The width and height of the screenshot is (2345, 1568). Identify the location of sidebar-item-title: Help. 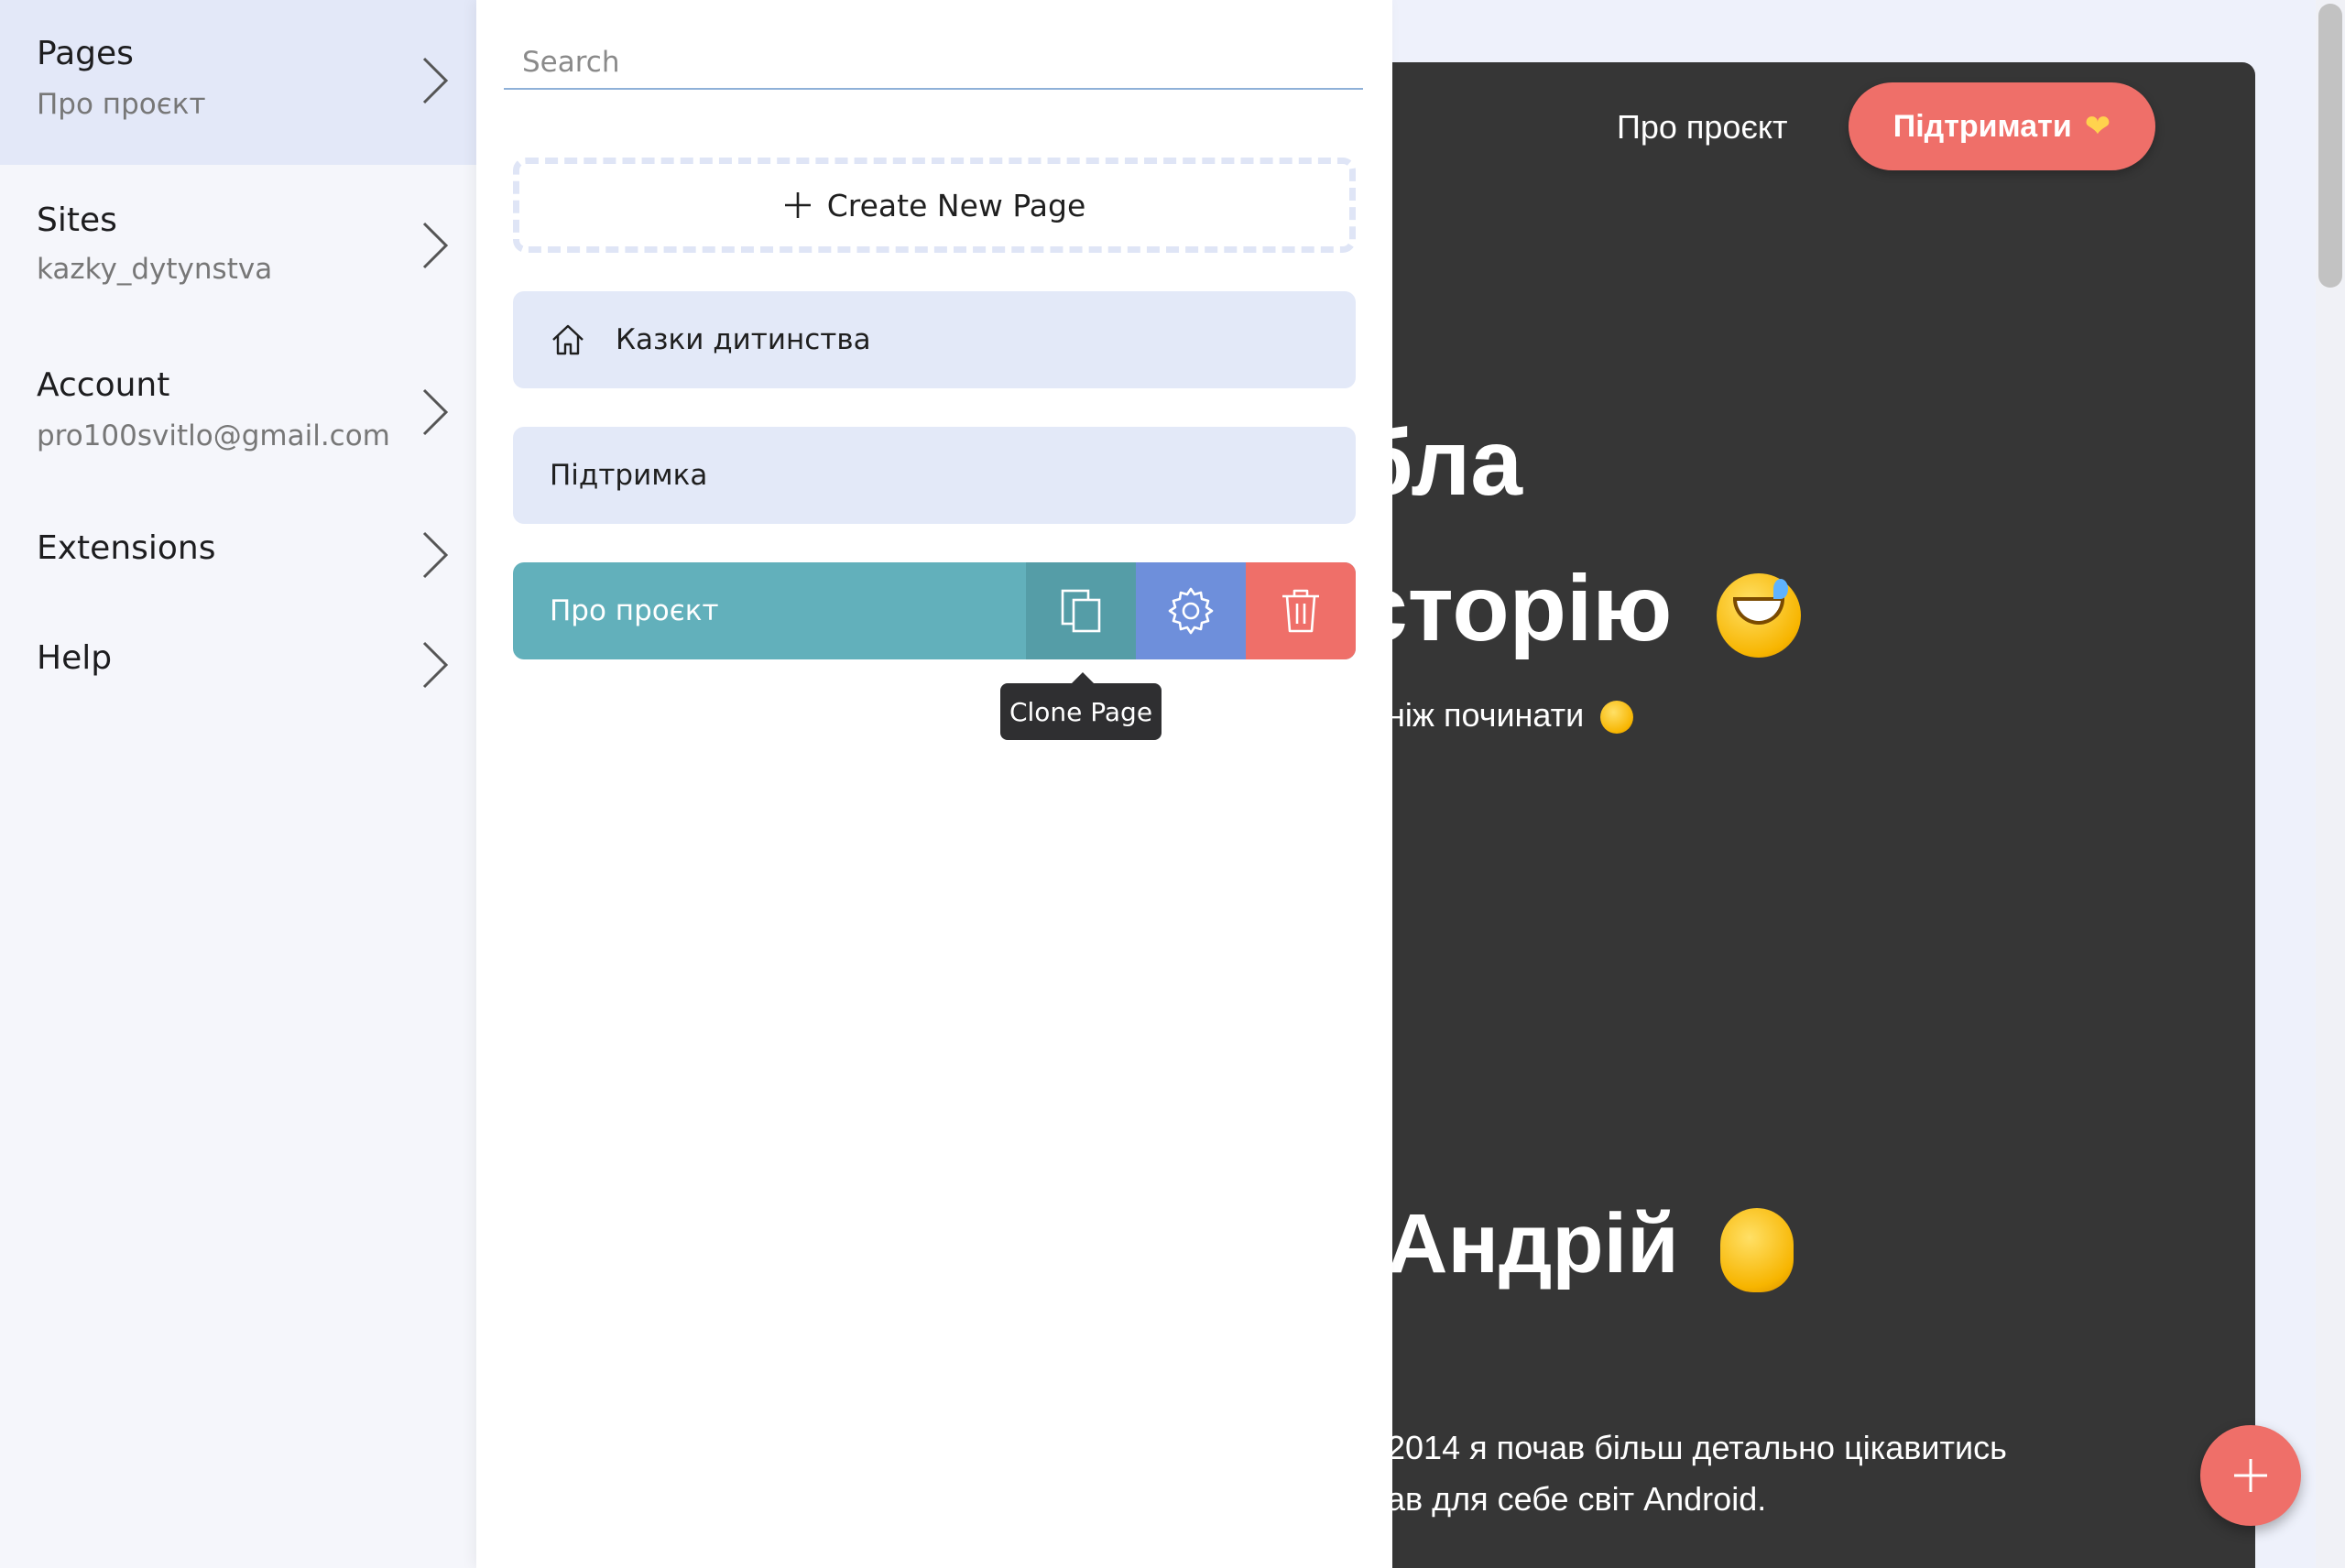
(75, 658).